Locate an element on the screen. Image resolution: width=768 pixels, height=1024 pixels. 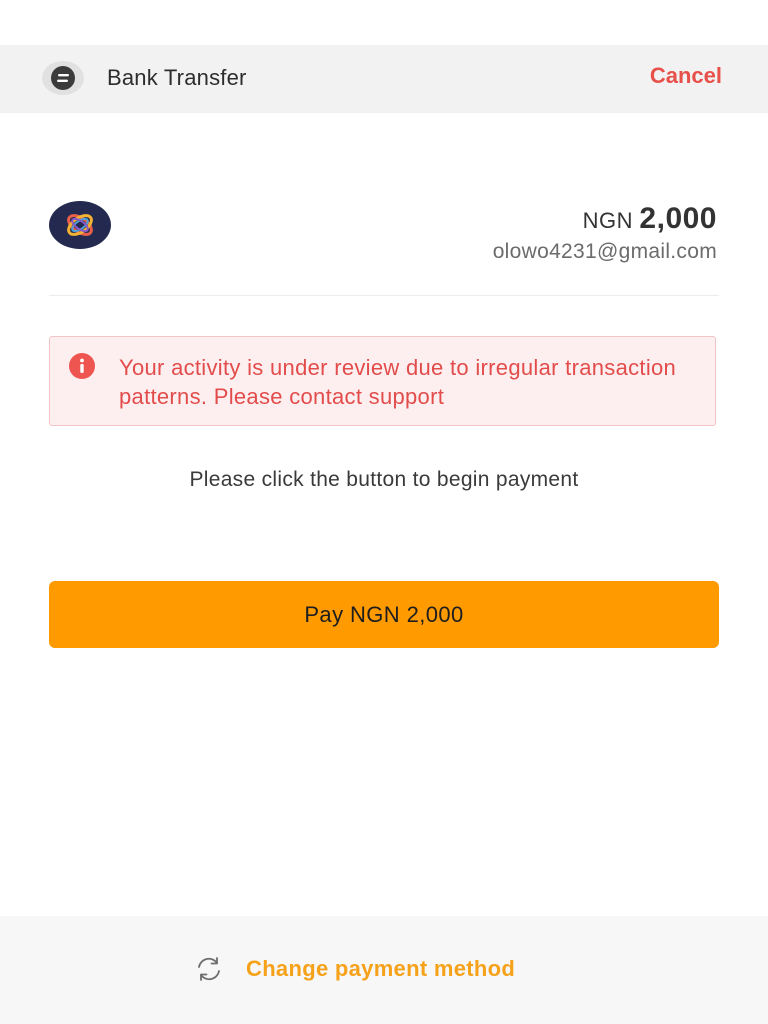
amount-display: NGN 2,000 is located at coordinates (650, 219).